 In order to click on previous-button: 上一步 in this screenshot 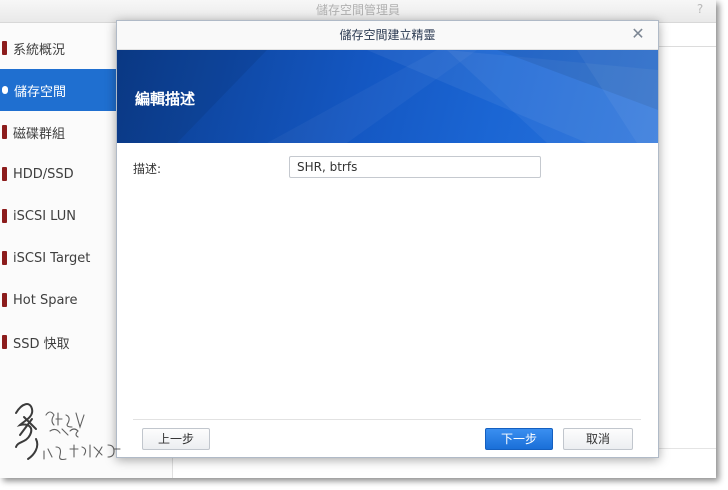, I will do `click(176, 439)`.